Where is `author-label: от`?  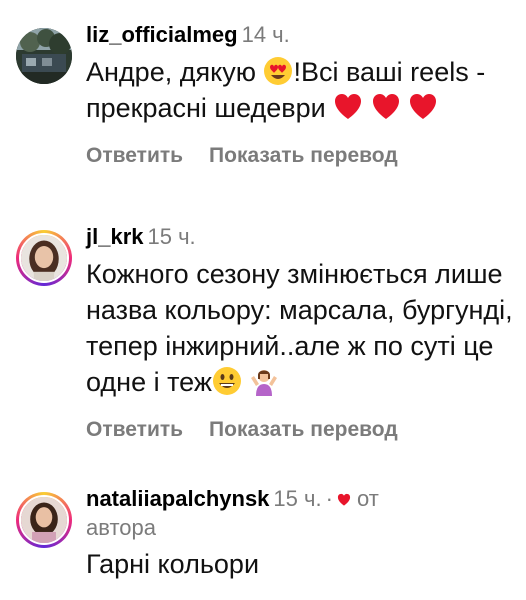
author-label: от is located at coordinates (368, 498).